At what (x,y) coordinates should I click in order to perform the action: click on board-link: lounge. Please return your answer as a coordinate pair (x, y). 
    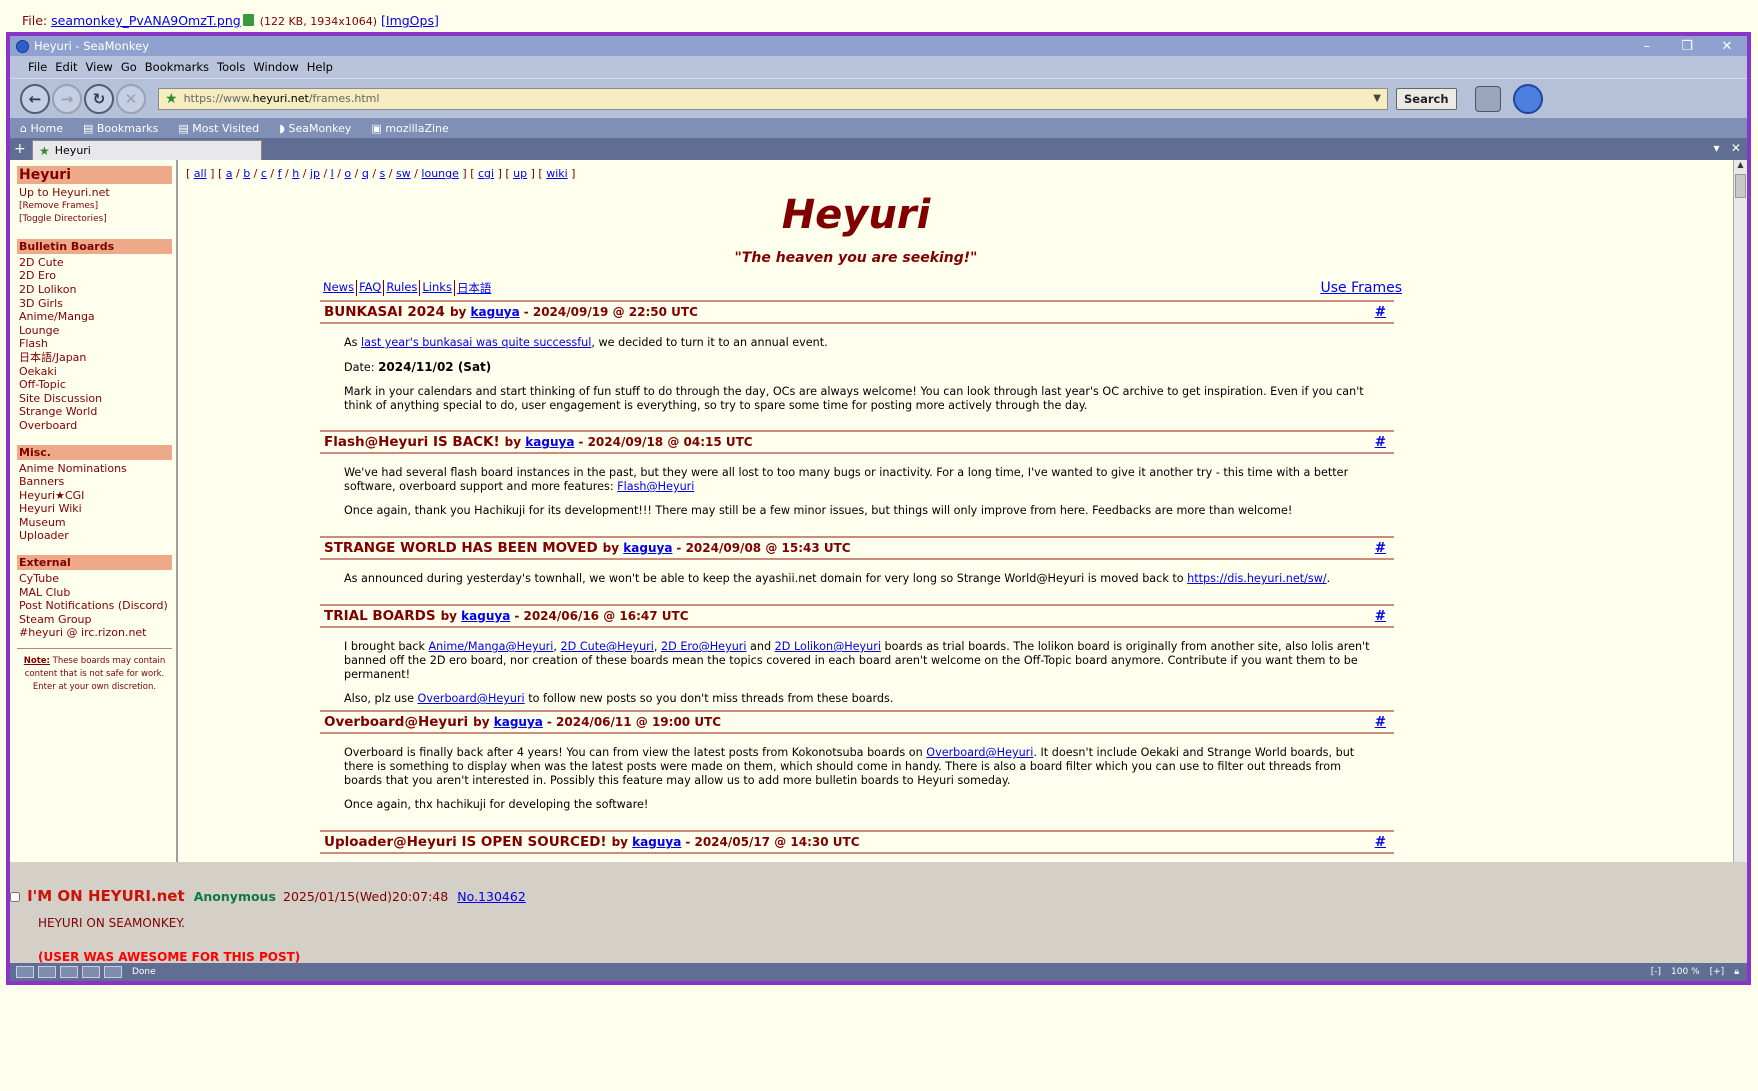
    Looking at the image, I should click on (439, 173).